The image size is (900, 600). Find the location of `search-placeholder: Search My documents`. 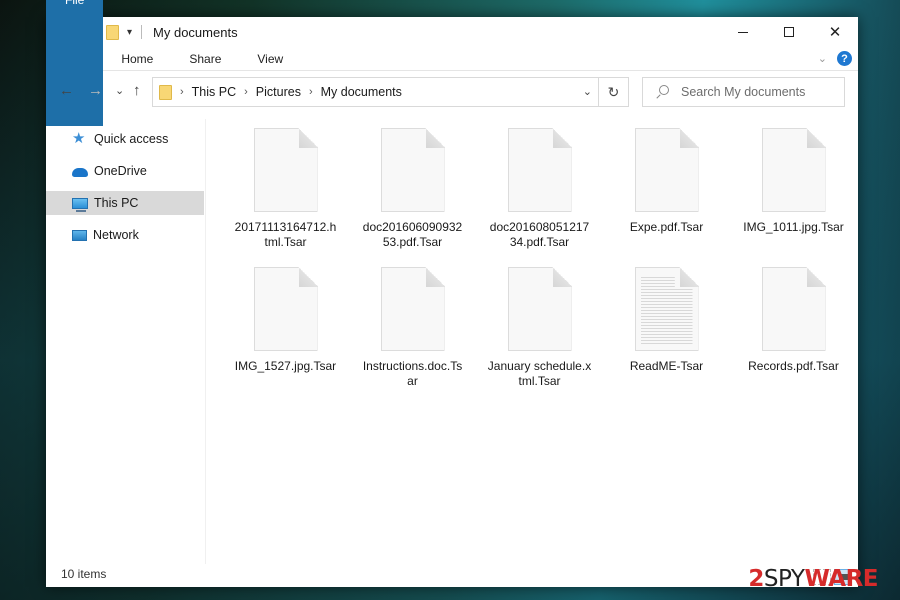

search-placeholder: Search My documents is located at coordinates (743, 92).